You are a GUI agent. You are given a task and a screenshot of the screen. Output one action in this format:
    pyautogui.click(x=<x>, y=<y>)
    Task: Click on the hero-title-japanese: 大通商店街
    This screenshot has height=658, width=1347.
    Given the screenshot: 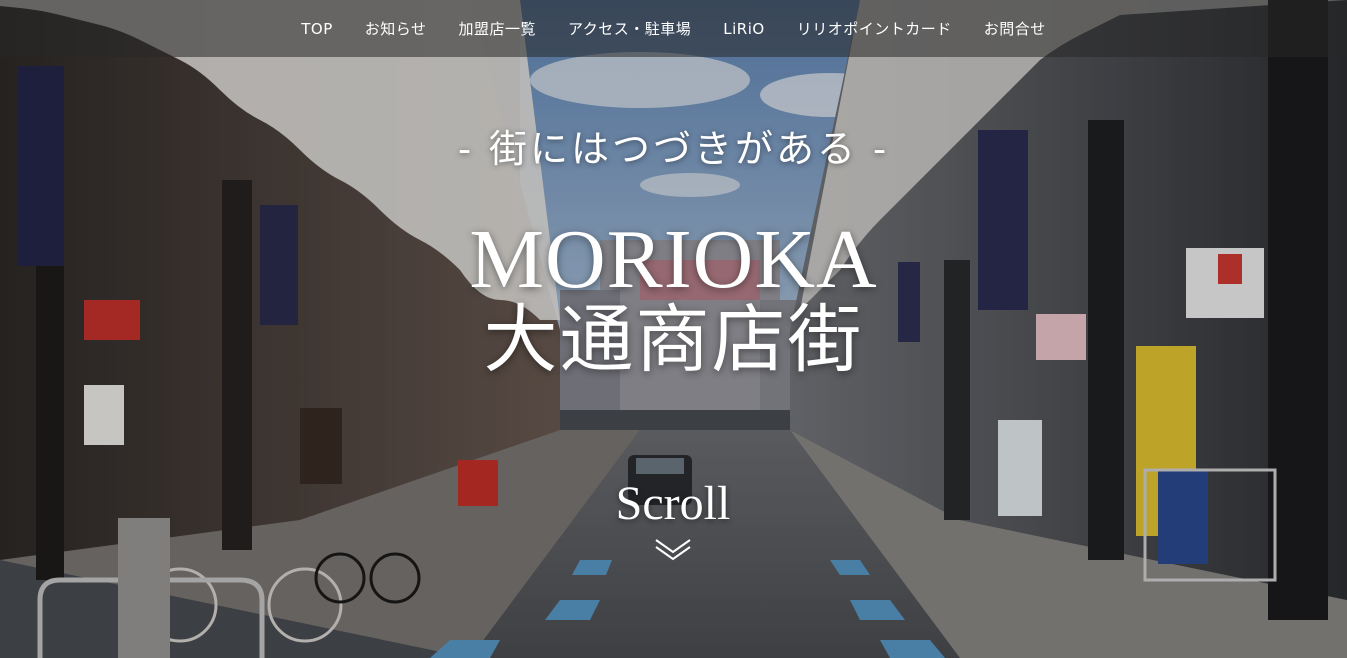 What is the action you would take?
    pyautogui.click(x=673, y=340)
    